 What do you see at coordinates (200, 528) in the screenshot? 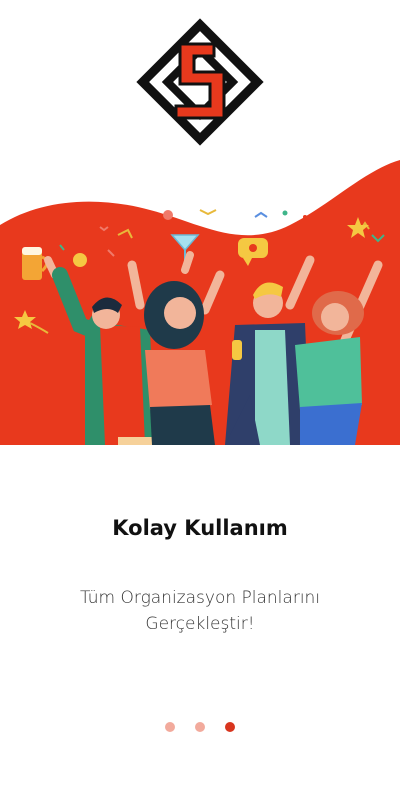
I see `onboarding-title: Kolay Kullanım` at bounding box center [200, 528].